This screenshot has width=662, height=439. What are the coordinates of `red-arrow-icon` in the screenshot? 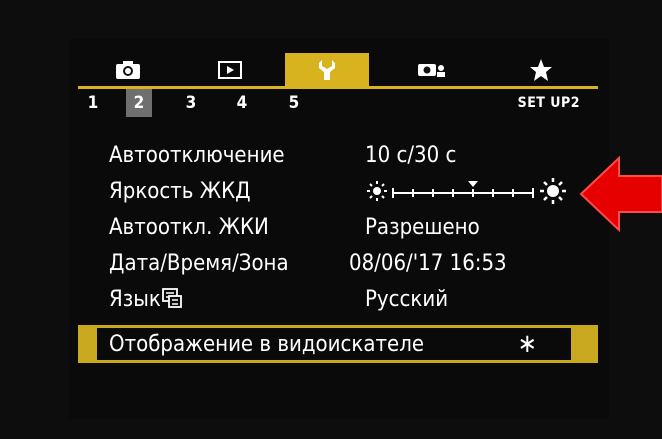 It's located at (620, 194).